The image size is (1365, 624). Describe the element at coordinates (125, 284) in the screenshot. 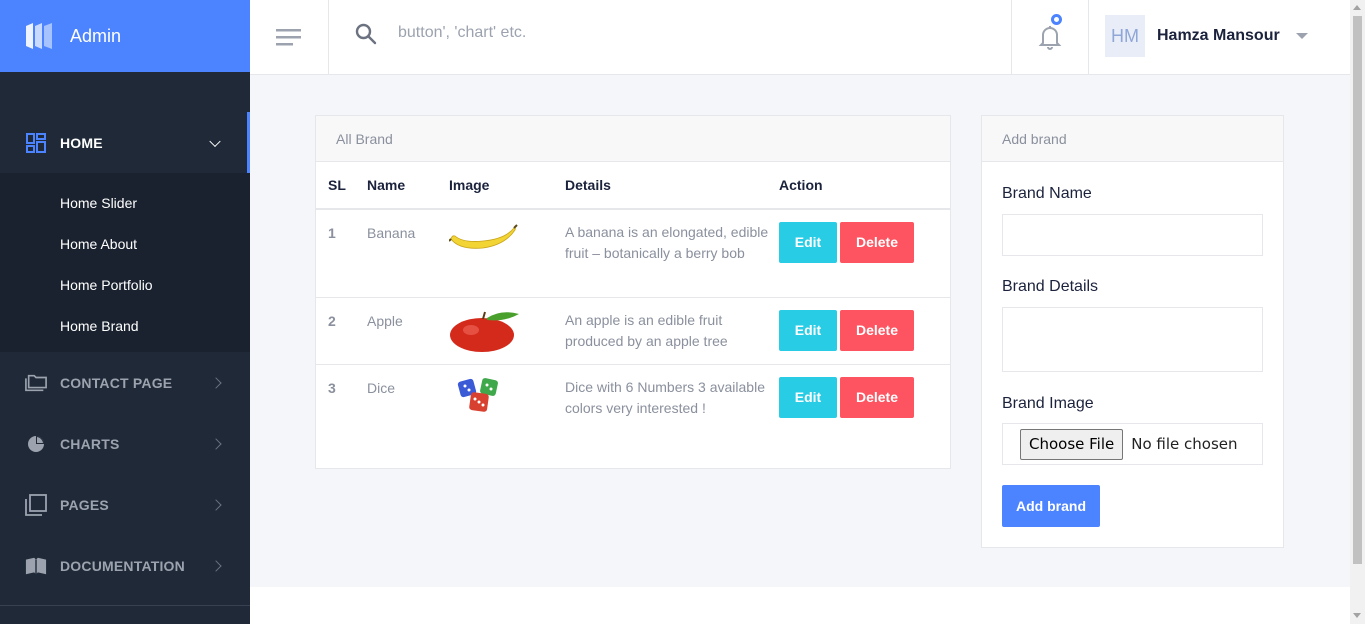

I see `submenu-home-portfolio: Home Portfolio` at that location.